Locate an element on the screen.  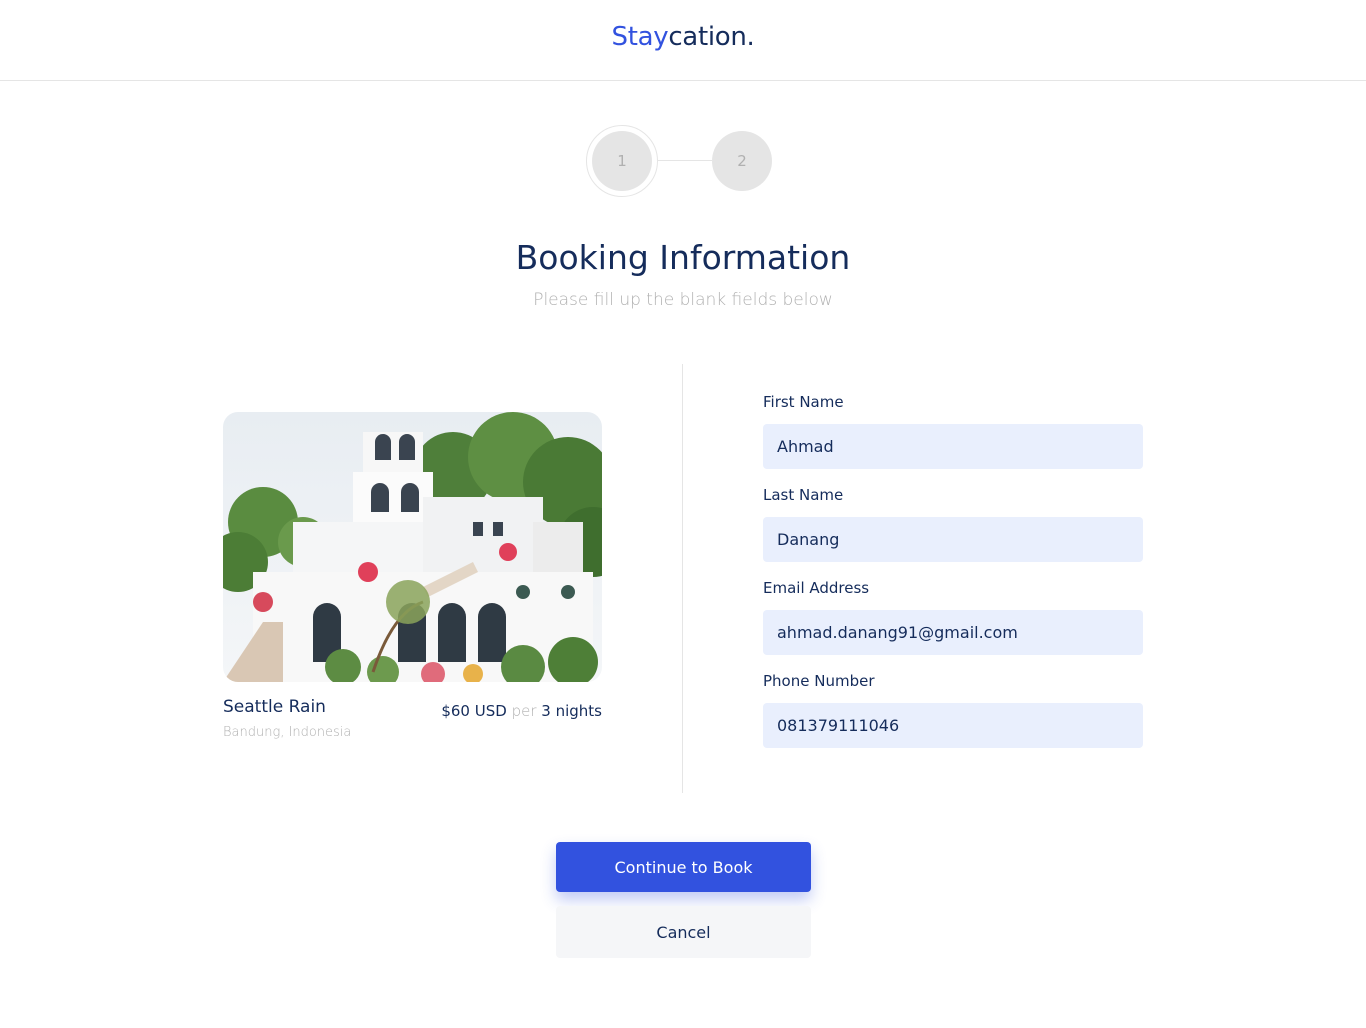
villa-photo-icon is located at coordinates (412, 547).